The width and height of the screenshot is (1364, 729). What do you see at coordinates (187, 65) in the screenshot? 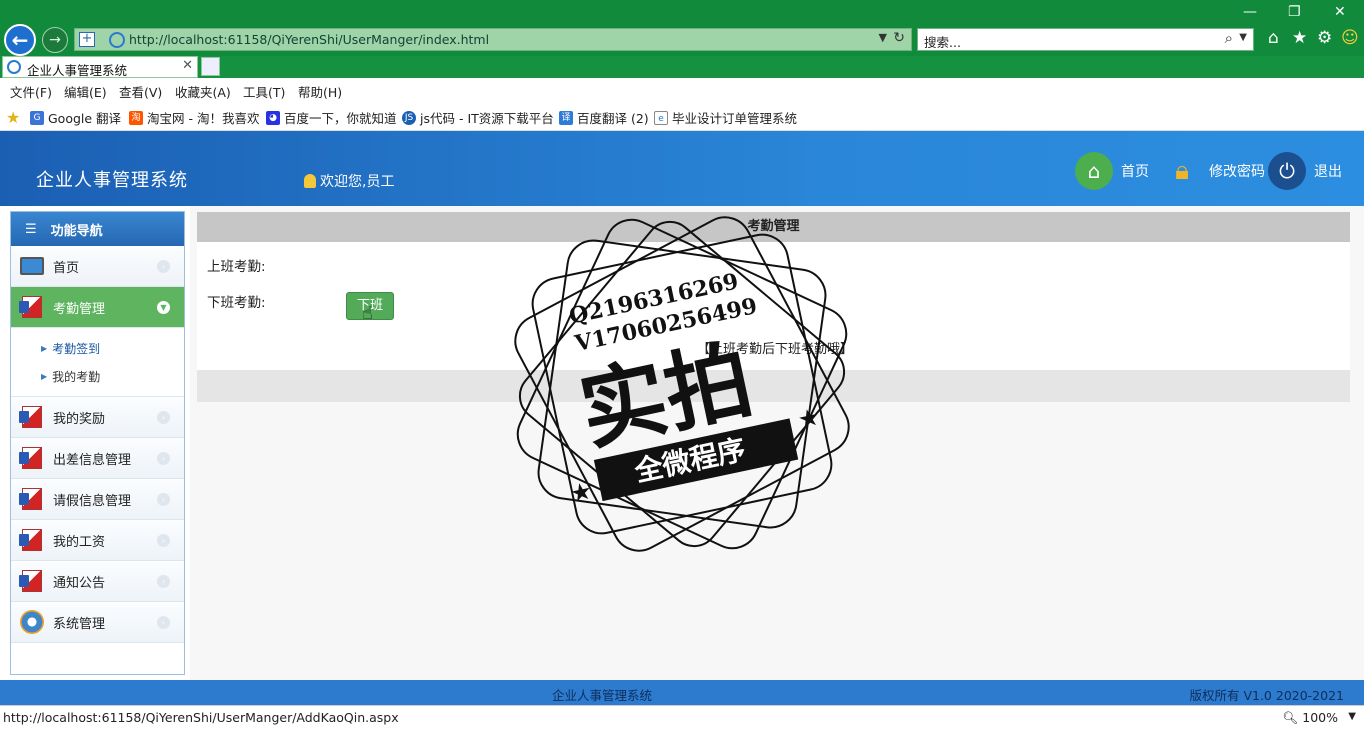
I see `close-tab-icon: ✕` at bounding box center [187, 65].